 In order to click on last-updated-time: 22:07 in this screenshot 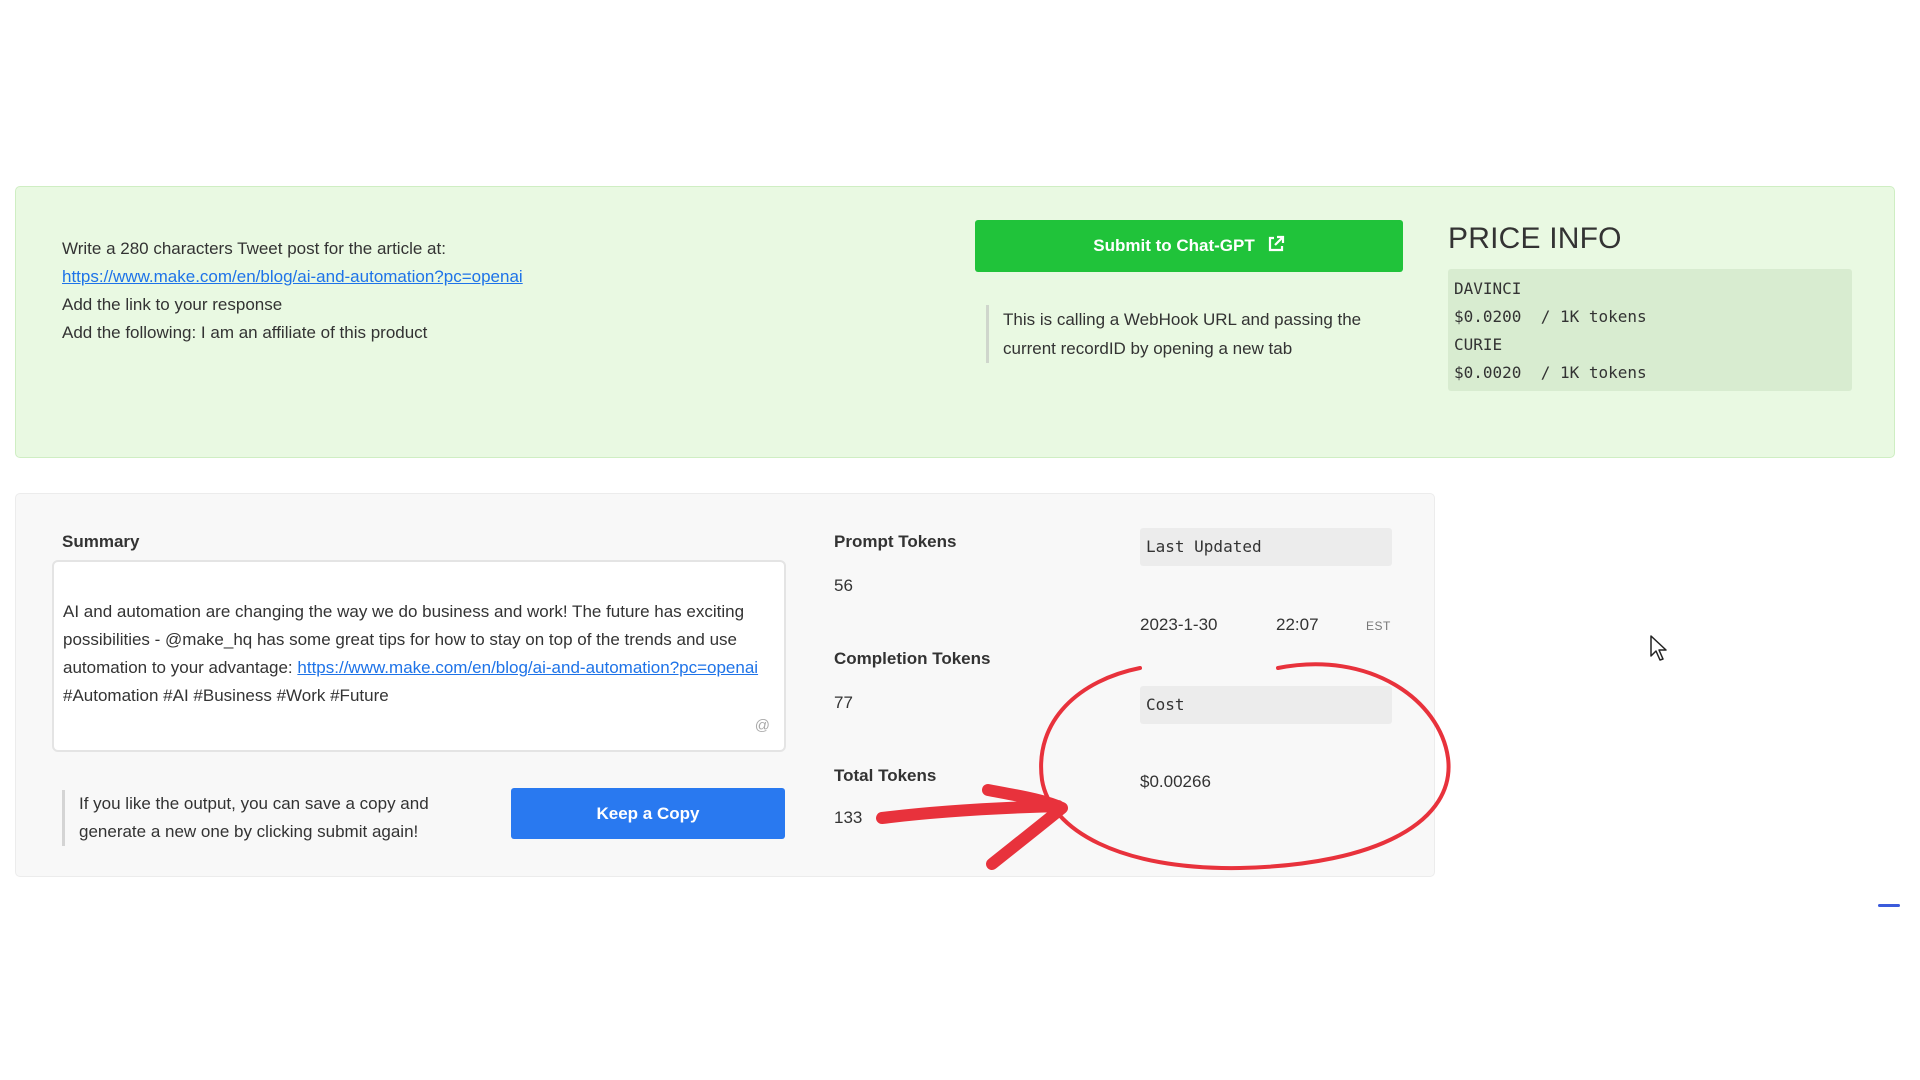, I will do `click(1297, 624)`.